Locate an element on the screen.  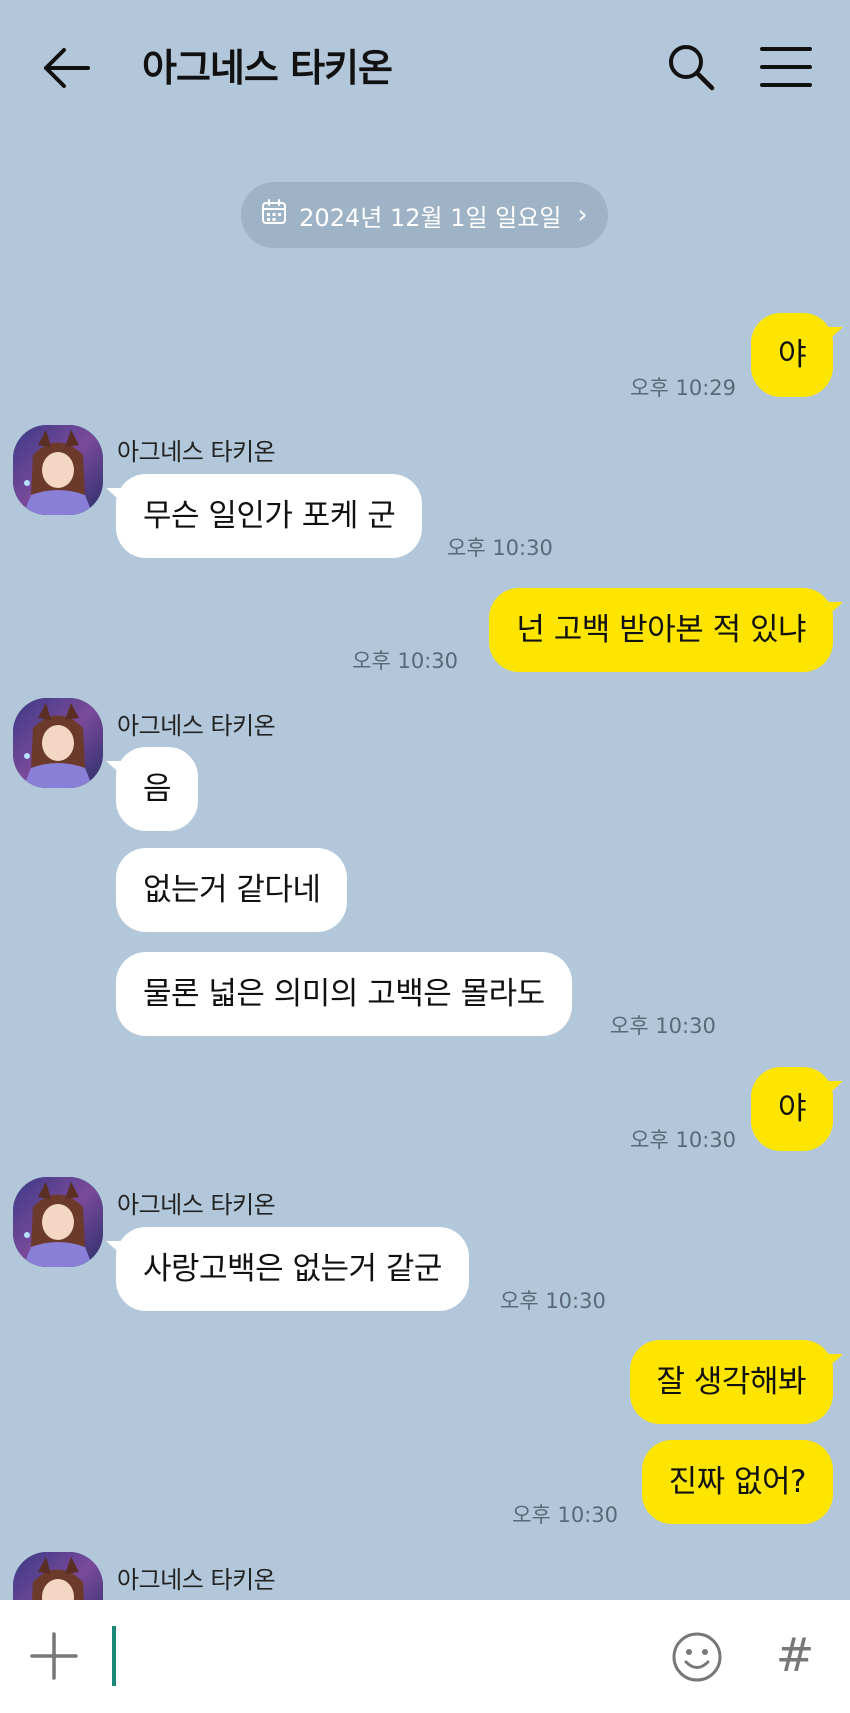
search-icon is located at coordinates (691, 67).